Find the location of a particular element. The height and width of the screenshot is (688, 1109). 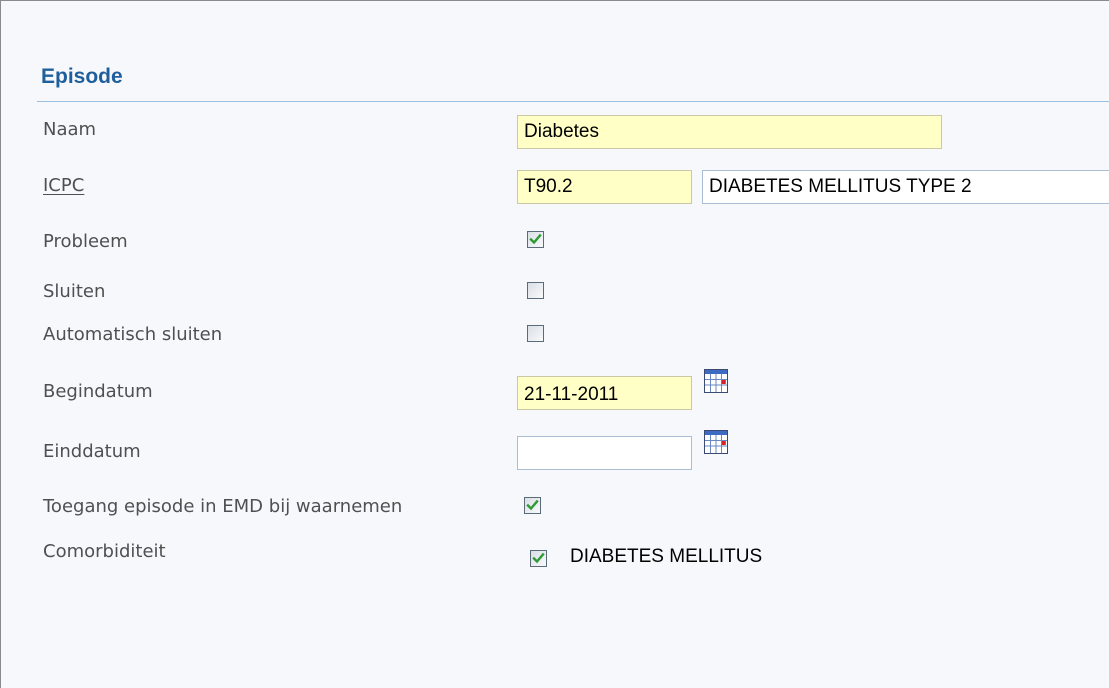

icpc-label: ICPC is located at coordinates (64, 185).